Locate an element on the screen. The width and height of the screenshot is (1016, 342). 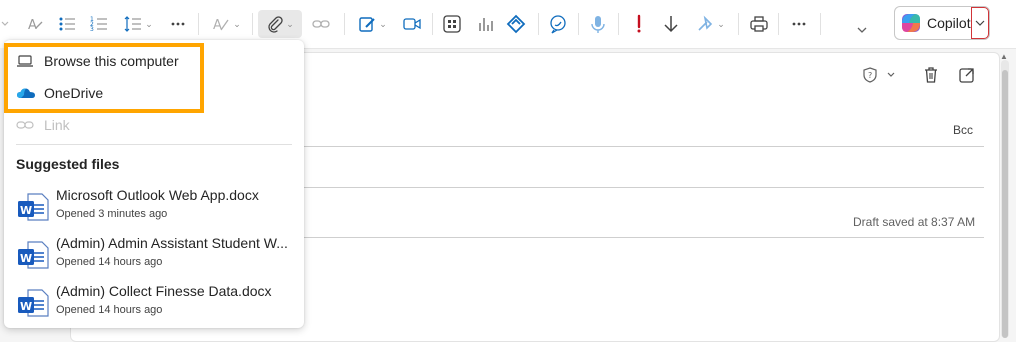
sensitivity-label-icon: ? is located at coordinates (879, 76).